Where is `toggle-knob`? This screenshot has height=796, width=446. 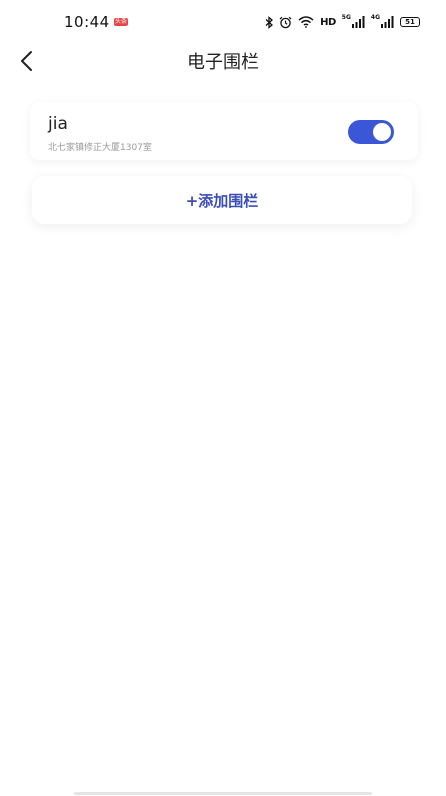 toggle-knob is located at coordinates (382, 132).